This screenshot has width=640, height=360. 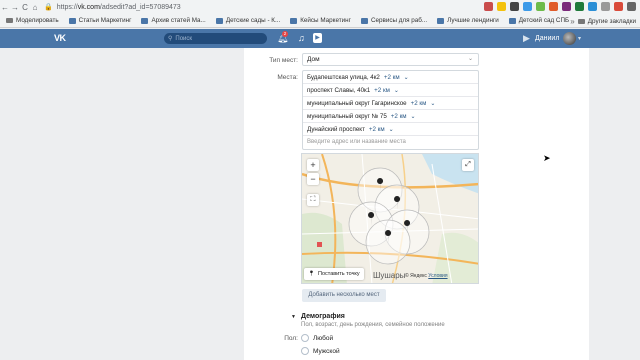 I want to click on set-point-button: 📍︎ Поставить точку, so click(x=334, y=274).